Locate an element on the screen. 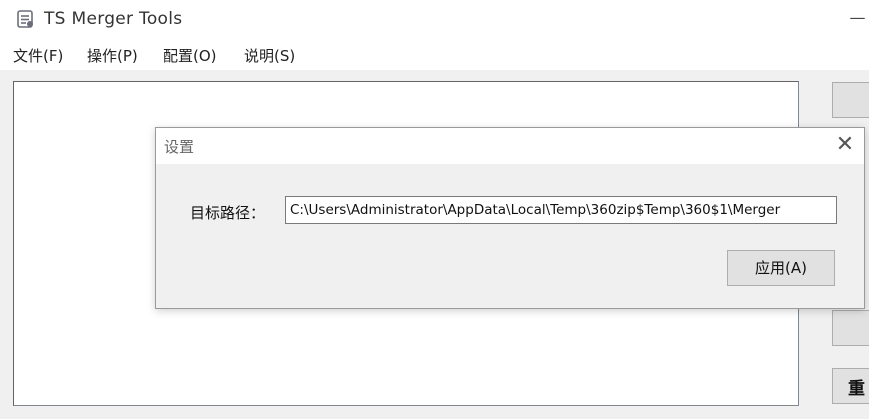  menu-item-help: 说明(S) is located at coordinates (269, 55).